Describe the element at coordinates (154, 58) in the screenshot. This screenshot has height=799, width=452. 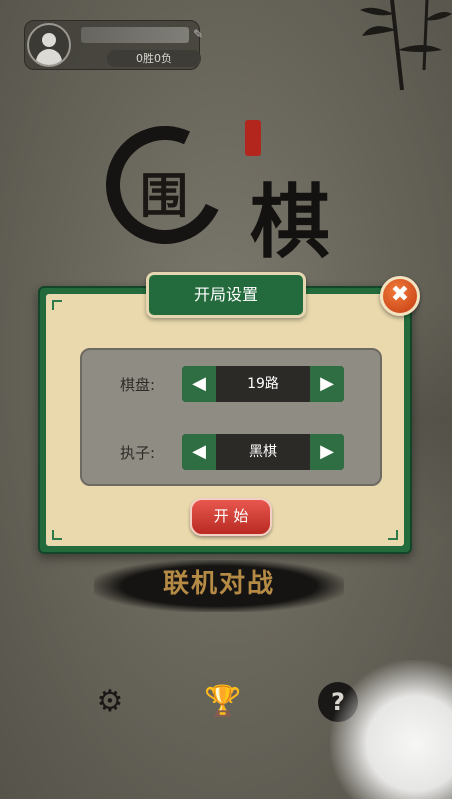
I see `win-loss-record: 0胜0负` at that location.